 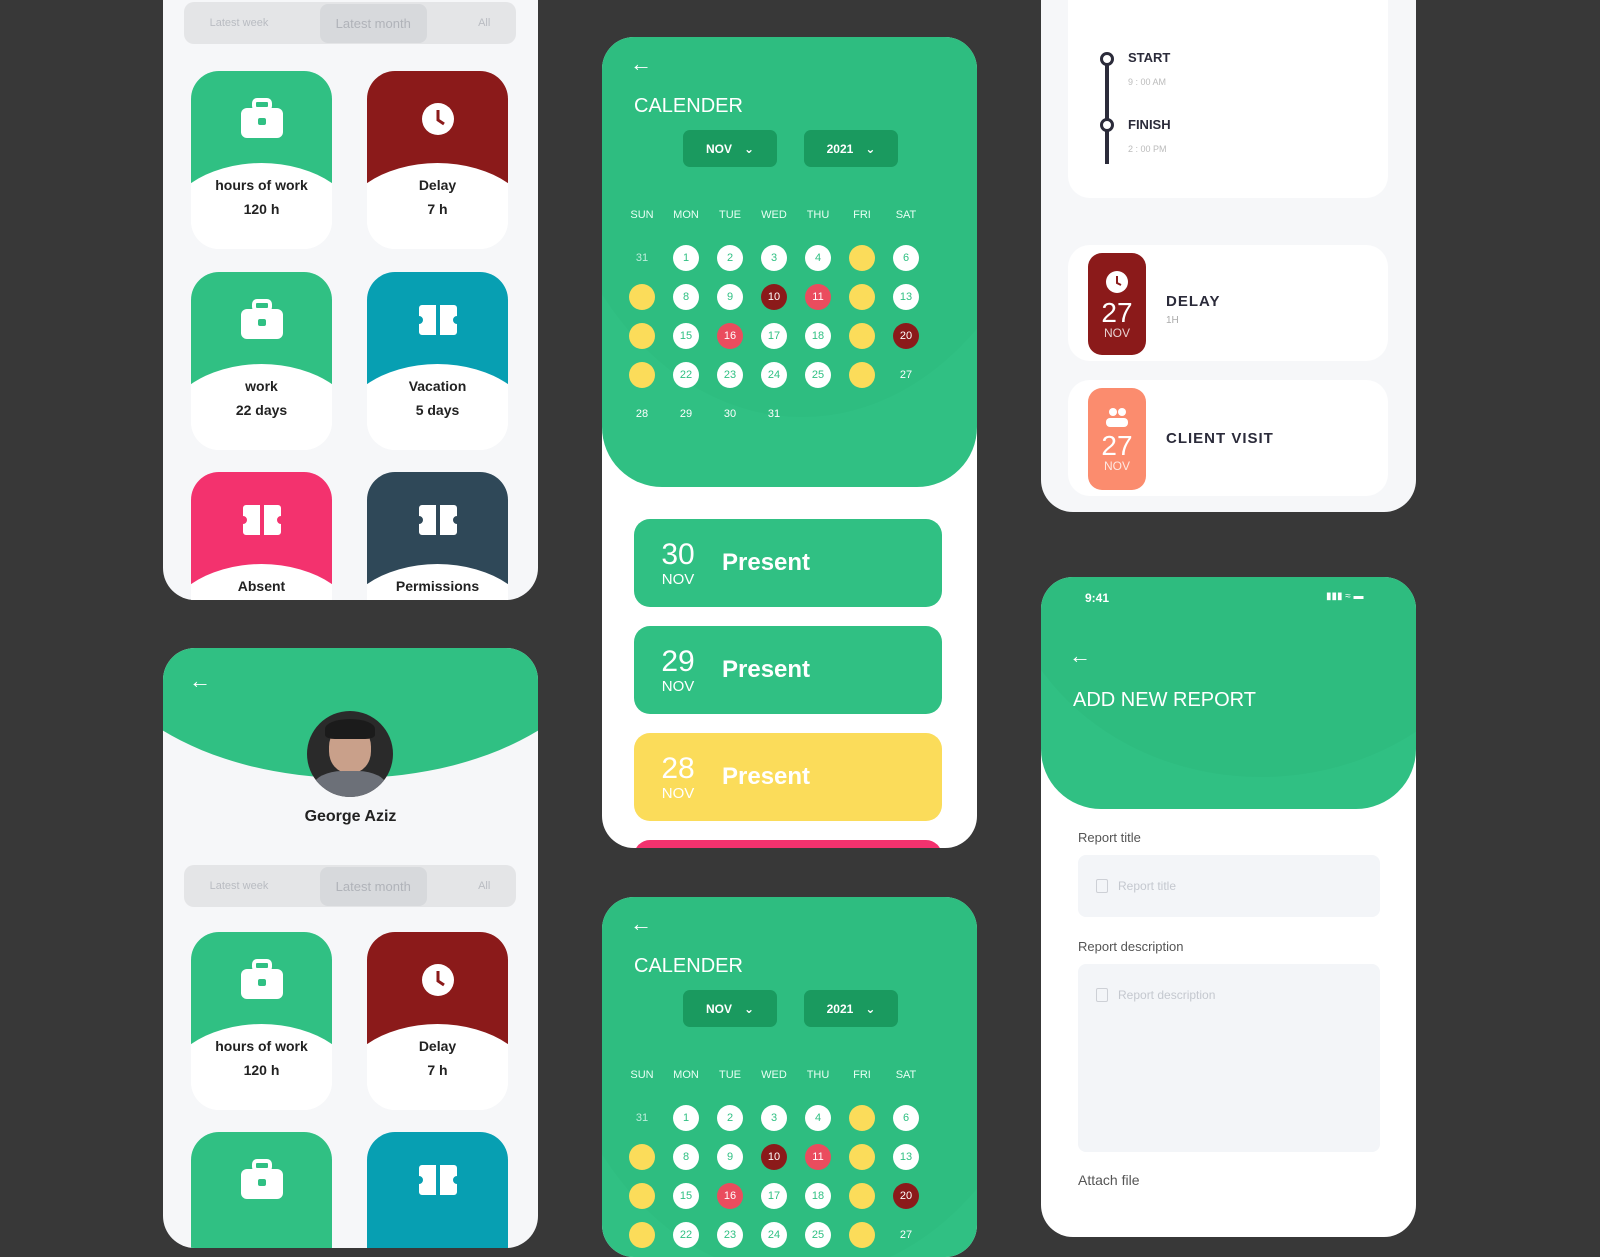 What do you see at coordinates (1109, 1180) in the screenshot?
I see `attach-label: Attach file` at bounding box center [1109, 1180].